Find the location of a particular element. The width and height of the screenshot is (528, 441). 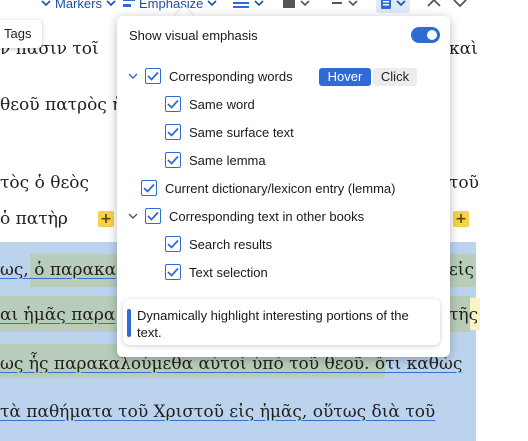

text-selection-checkbox is located at coordinates (173, 272).